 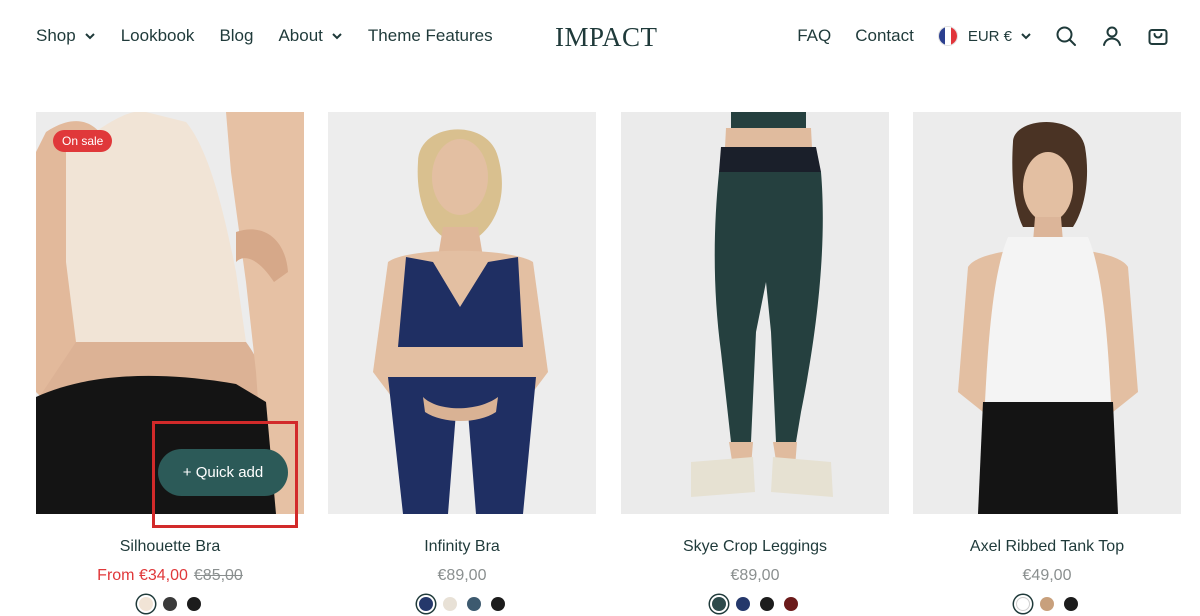 I want to click on nav-contact: Contact, so click(x=884, y=36).